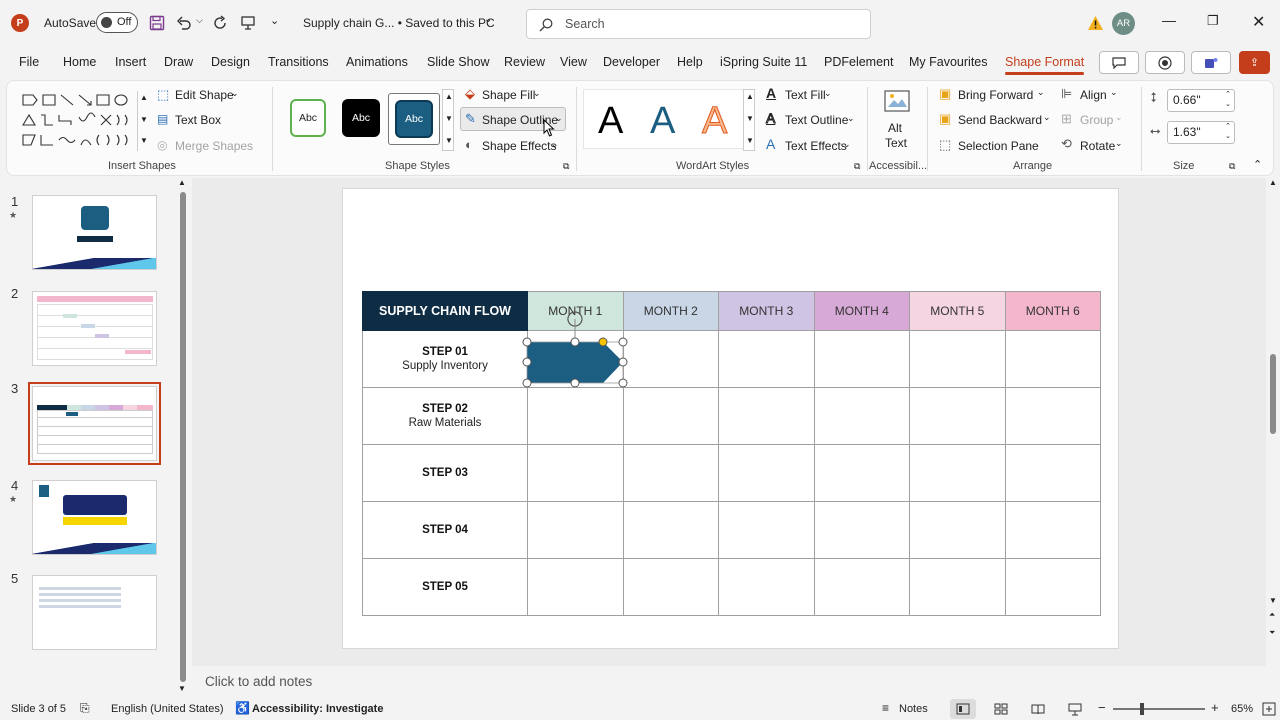 The image size is (1280, 720). What do you see at coordinates (559, 118) in the screenshot?
I see `shape-outline-dropdown-icon: ⌄` at bounding box center [559, 118].